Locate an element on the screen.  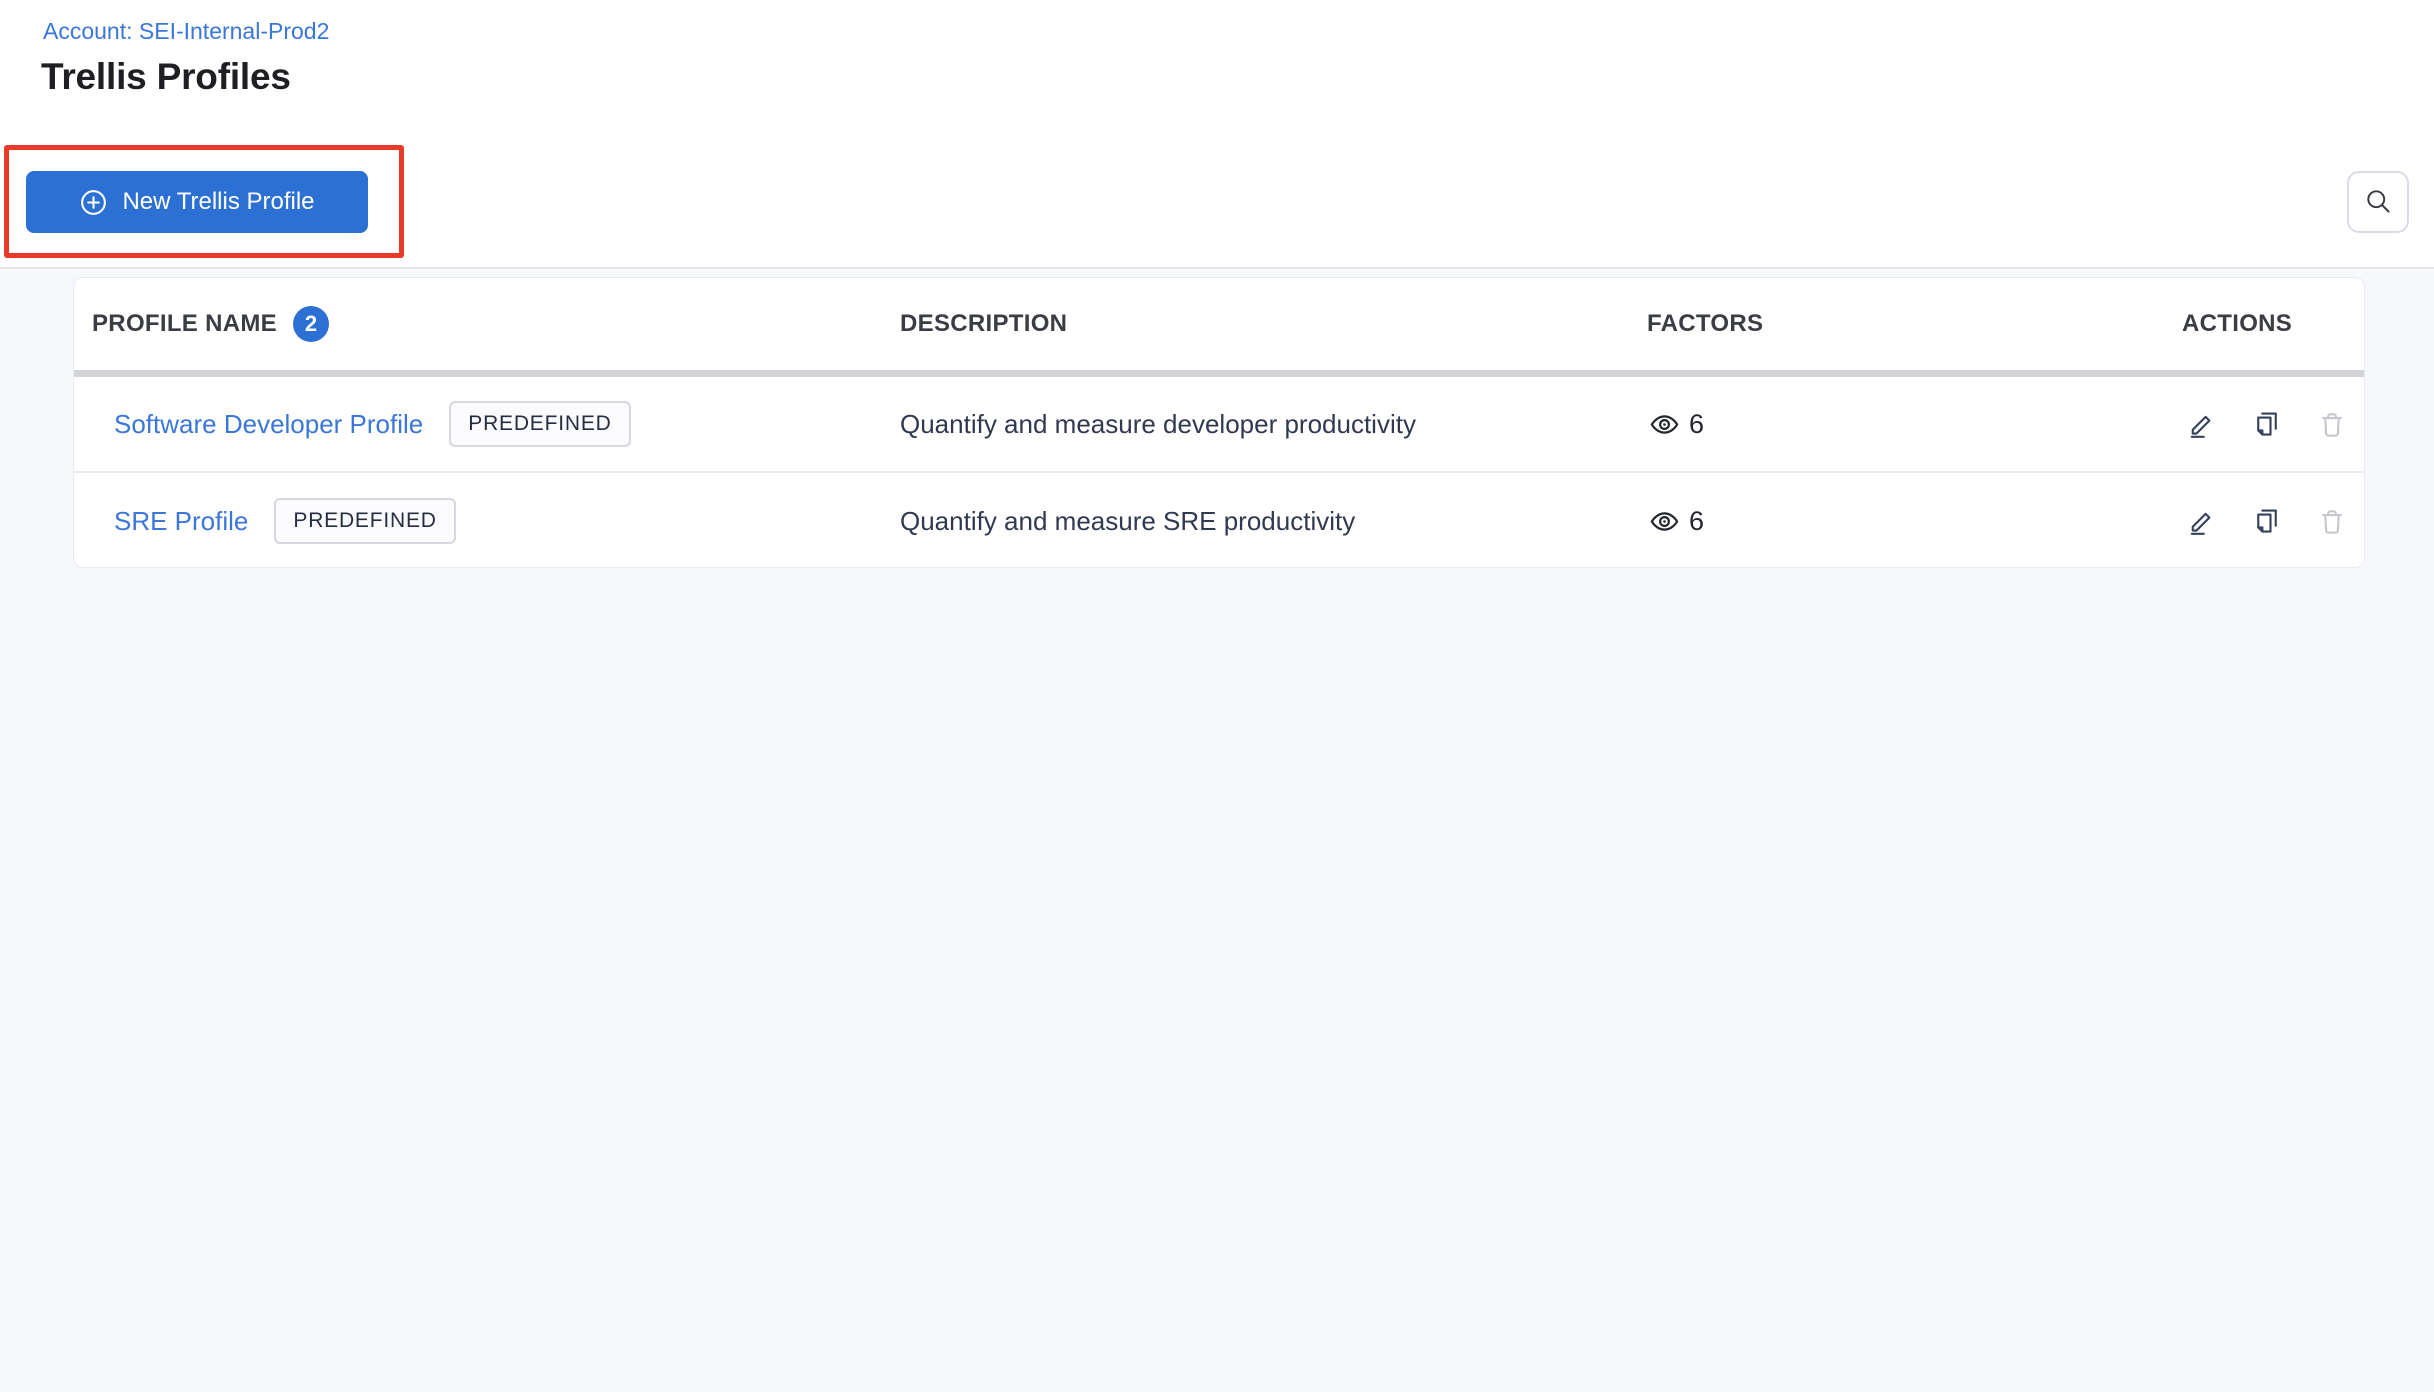
search-icon is located at coordinates (2378, 202).